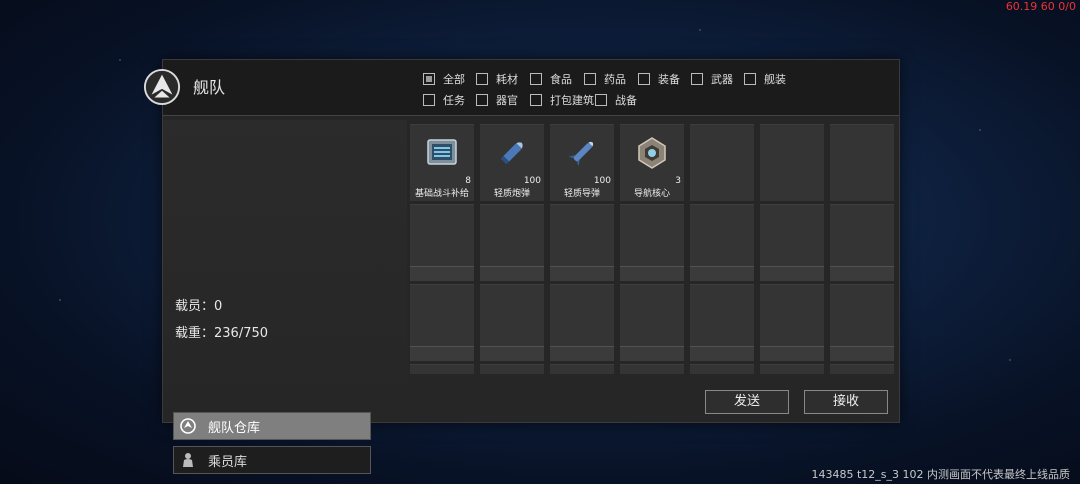 The height and width of the screenshot is (484, 1080). I want to click on fleet-storage-label: 舰队仓库, so click(234, 428).